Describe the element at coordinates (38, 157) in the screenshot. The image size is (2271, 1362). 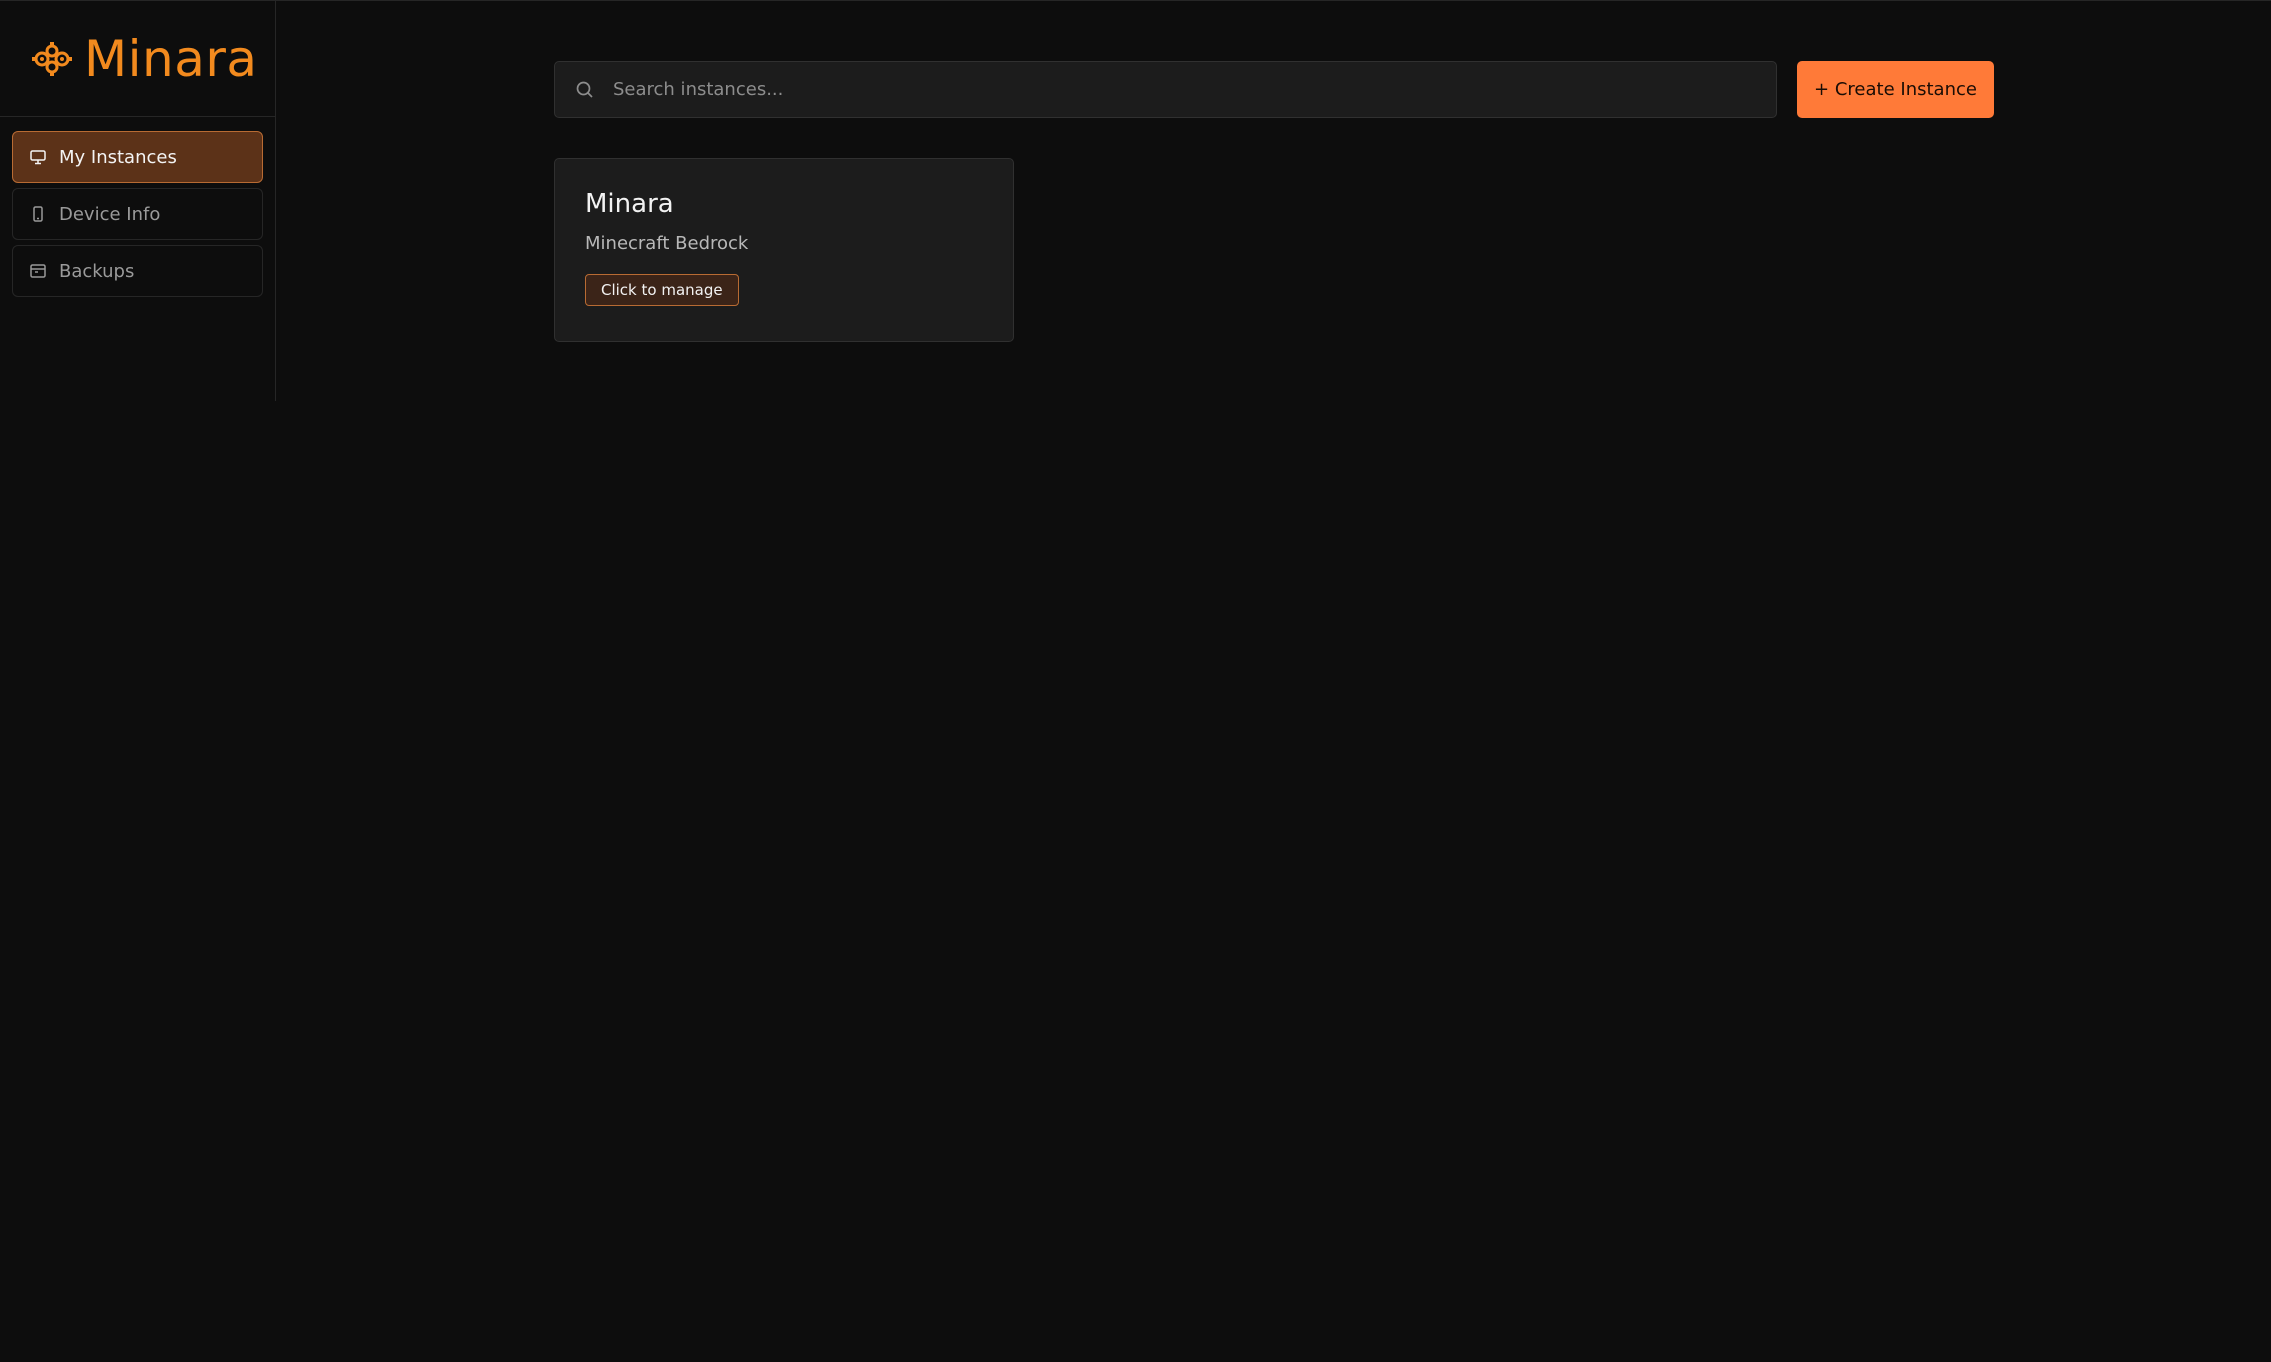
I see `monitor-icon` at that location.